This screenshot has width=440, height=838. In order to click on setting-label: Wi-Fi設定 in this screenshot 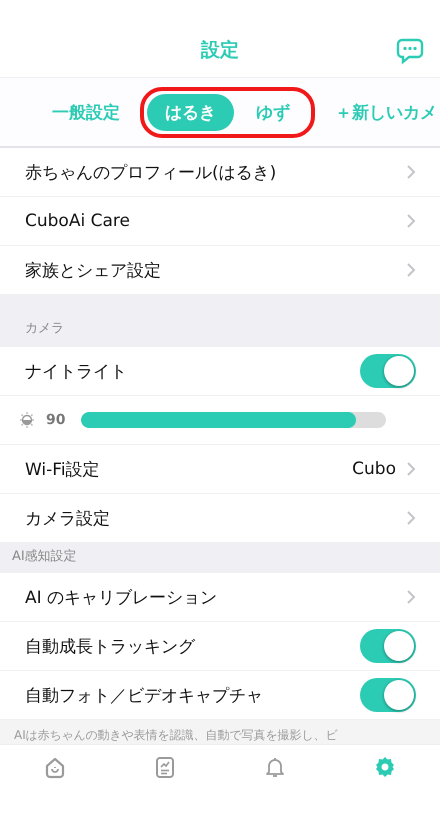, I will do `click(63, 469)`.